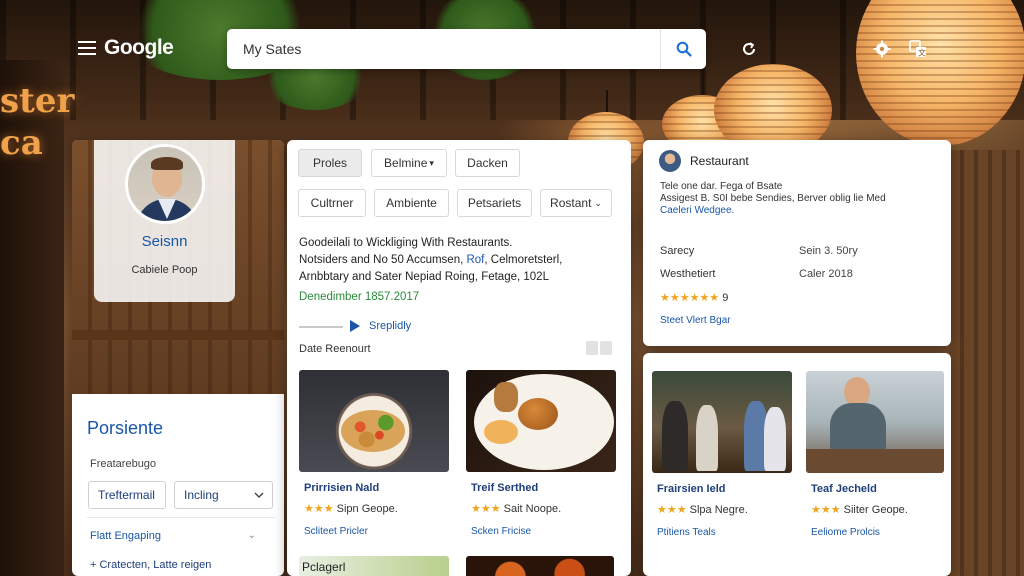 The height and width of the screenshot is (576, 1024). I want to click on info-value: Caler 2018, so click(826, 274).